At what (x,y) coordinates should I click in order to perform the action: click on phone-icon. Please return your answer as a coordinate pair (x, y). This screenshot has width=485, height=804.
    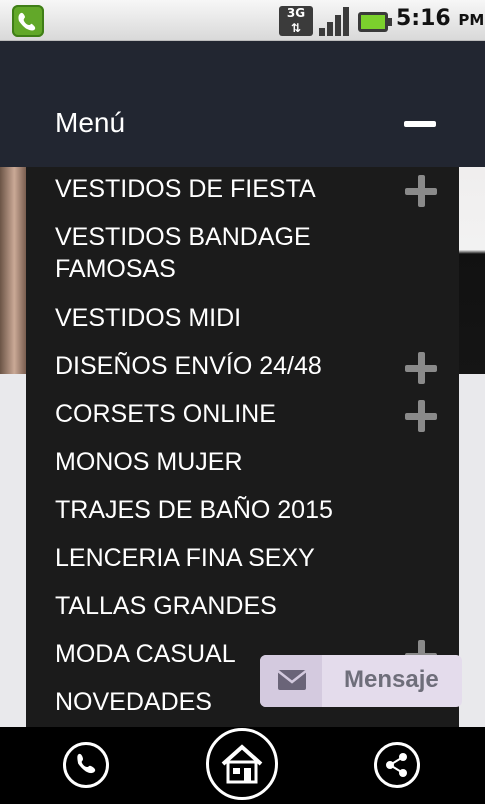
    Looking at the image, I should click on (86, 763).